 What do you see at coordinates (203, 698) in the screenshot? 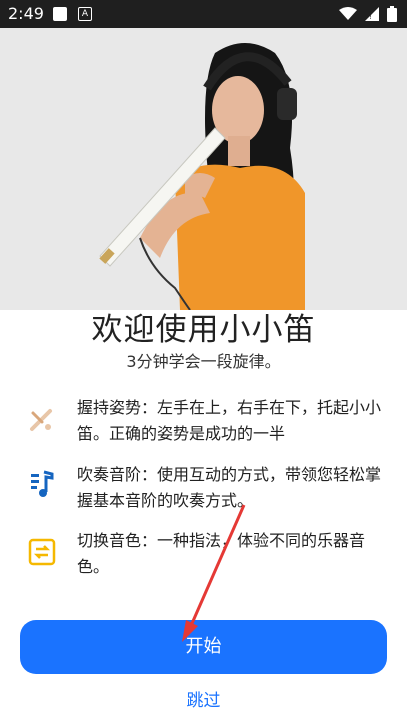
I see `skip-link: 跳过` at bounding box center [203, 698].